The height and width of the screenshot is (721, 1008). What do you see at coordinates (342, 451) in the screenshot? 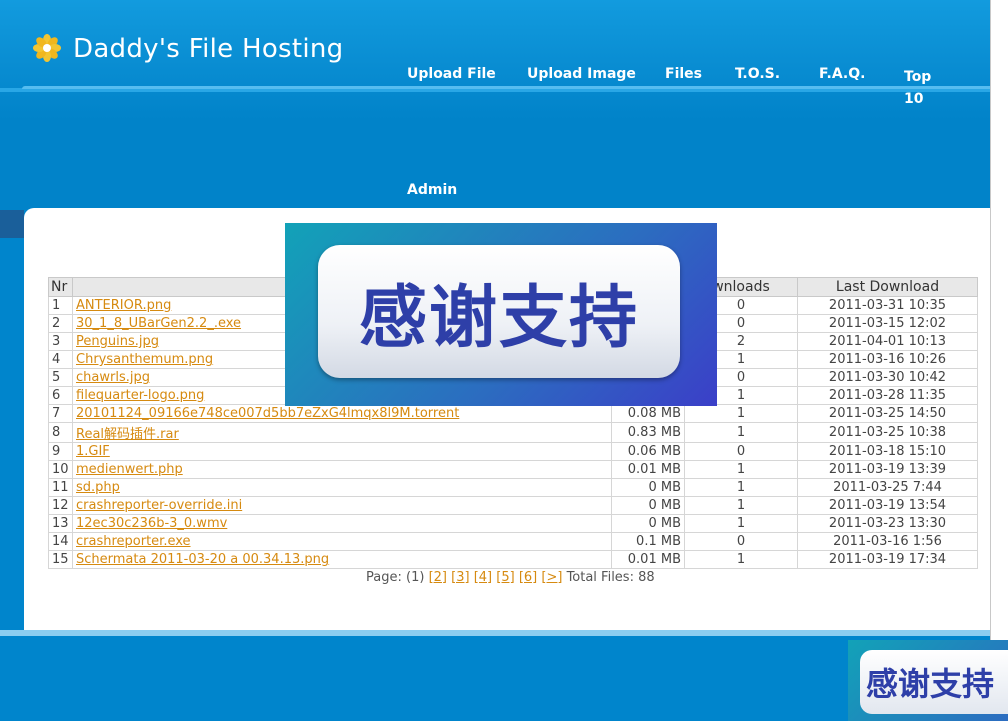
I see `row-name-cell: 1.GIF` at bounding box center [342, 451].